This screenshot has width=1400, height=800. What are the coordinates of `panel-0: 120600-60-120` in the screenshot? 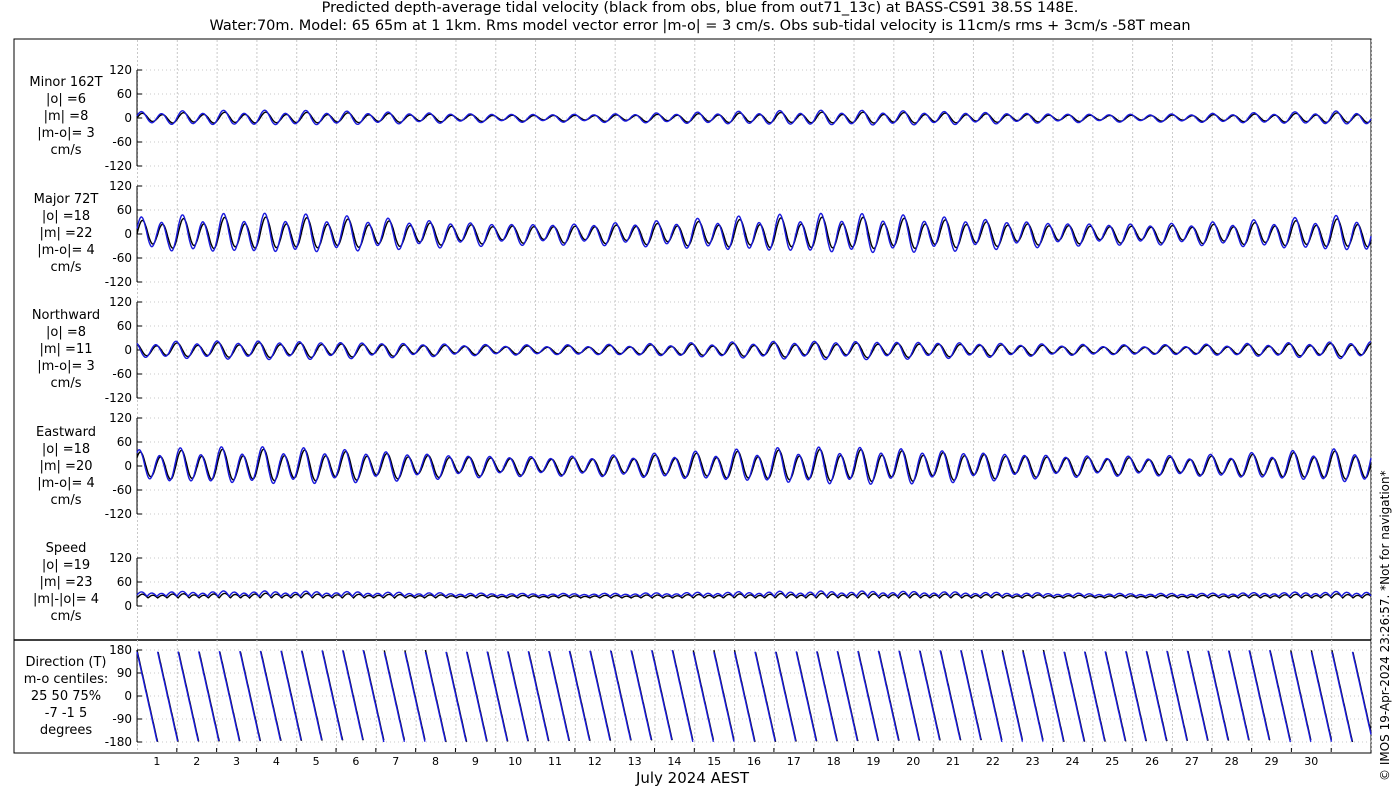 It's located at (738, 118).